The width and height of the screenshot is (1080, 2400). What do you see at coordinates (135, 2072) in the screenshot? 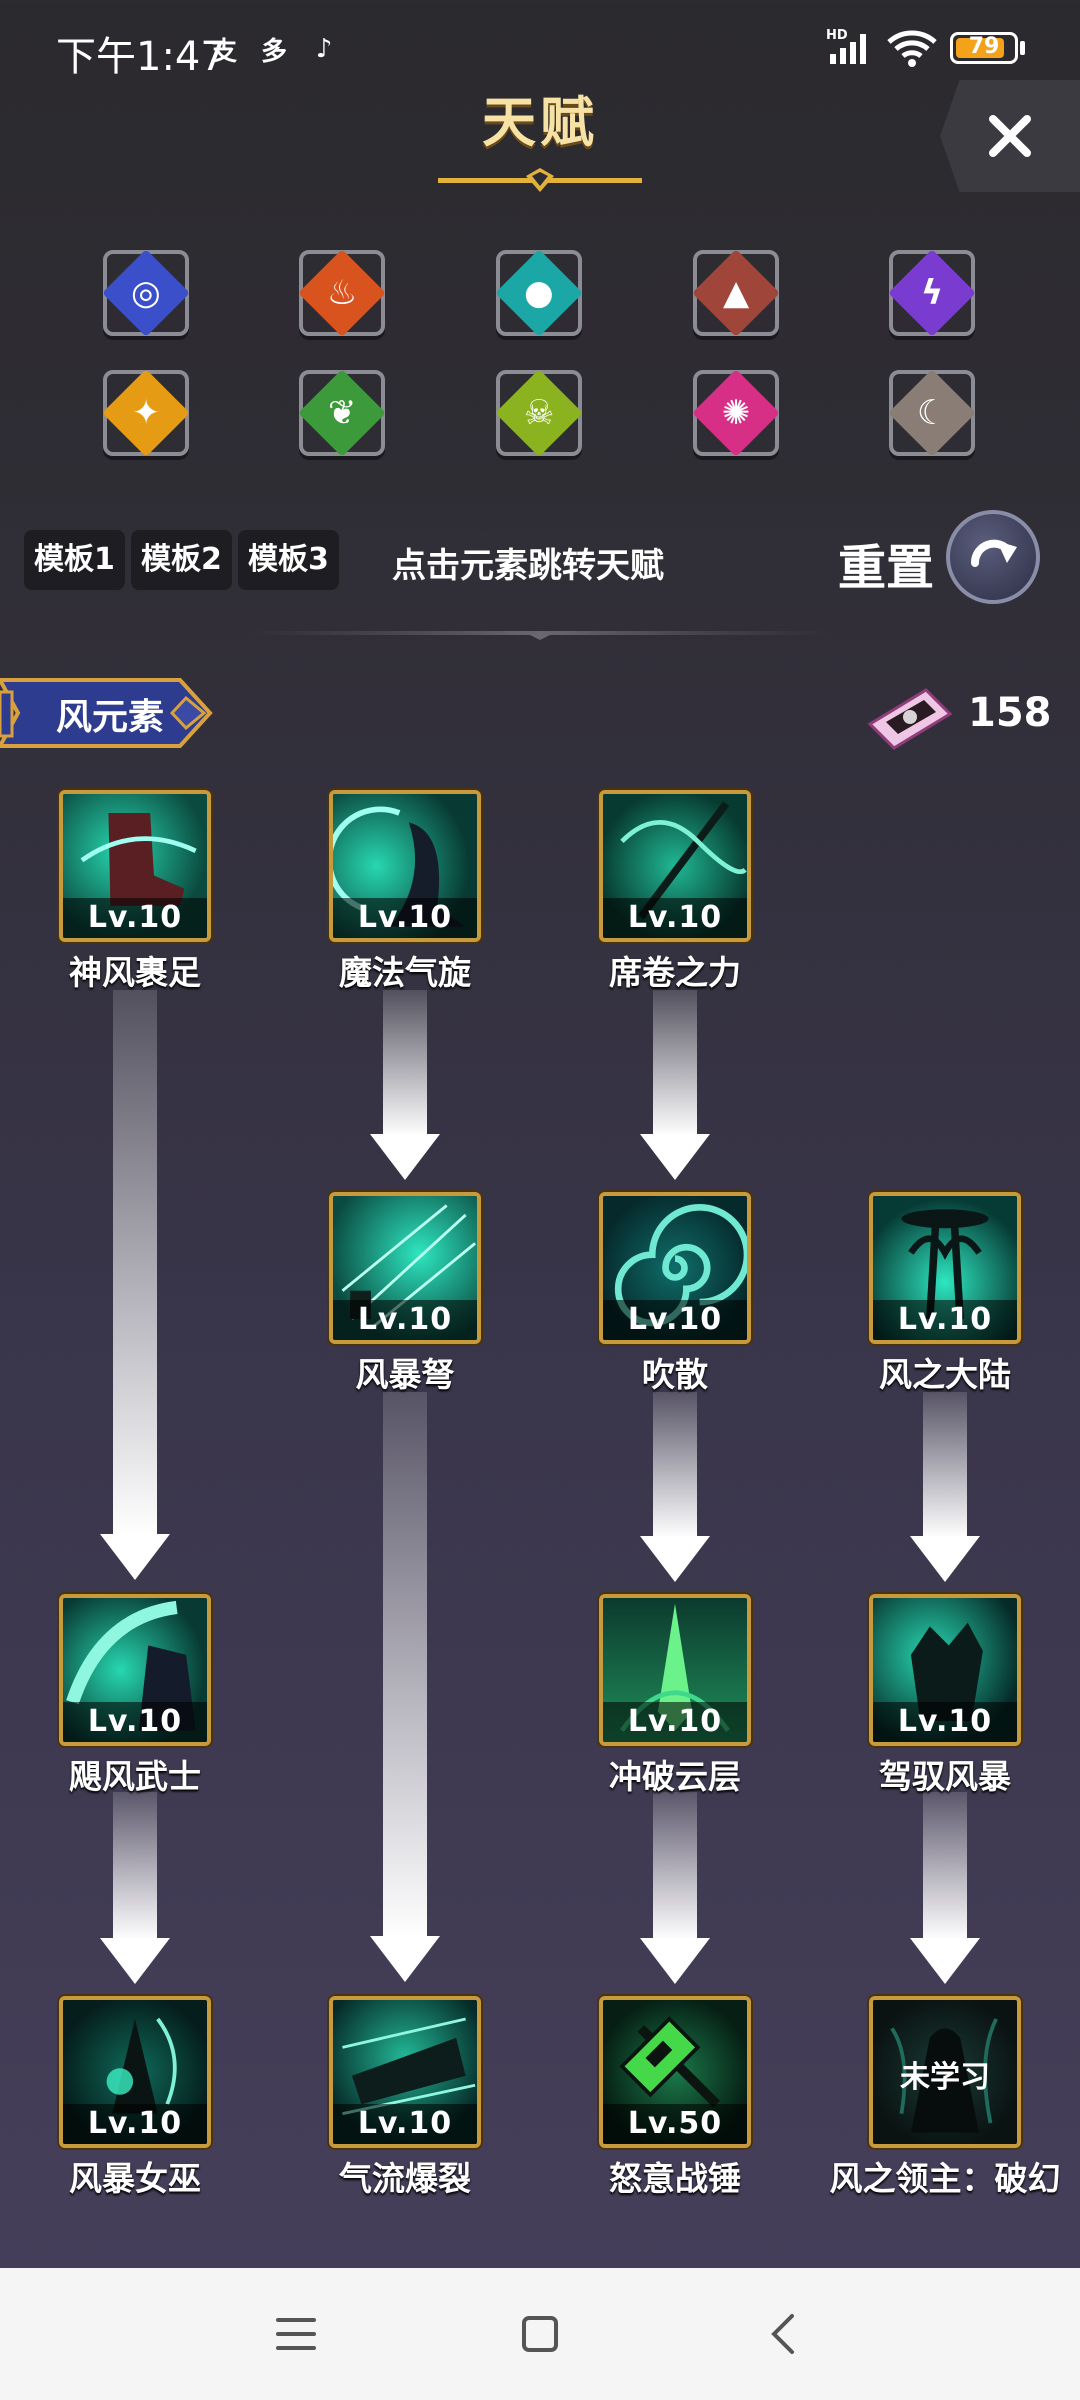
I see `skill-fengbao-nvwu: Lv.10` at bounding box center [135, 2072].